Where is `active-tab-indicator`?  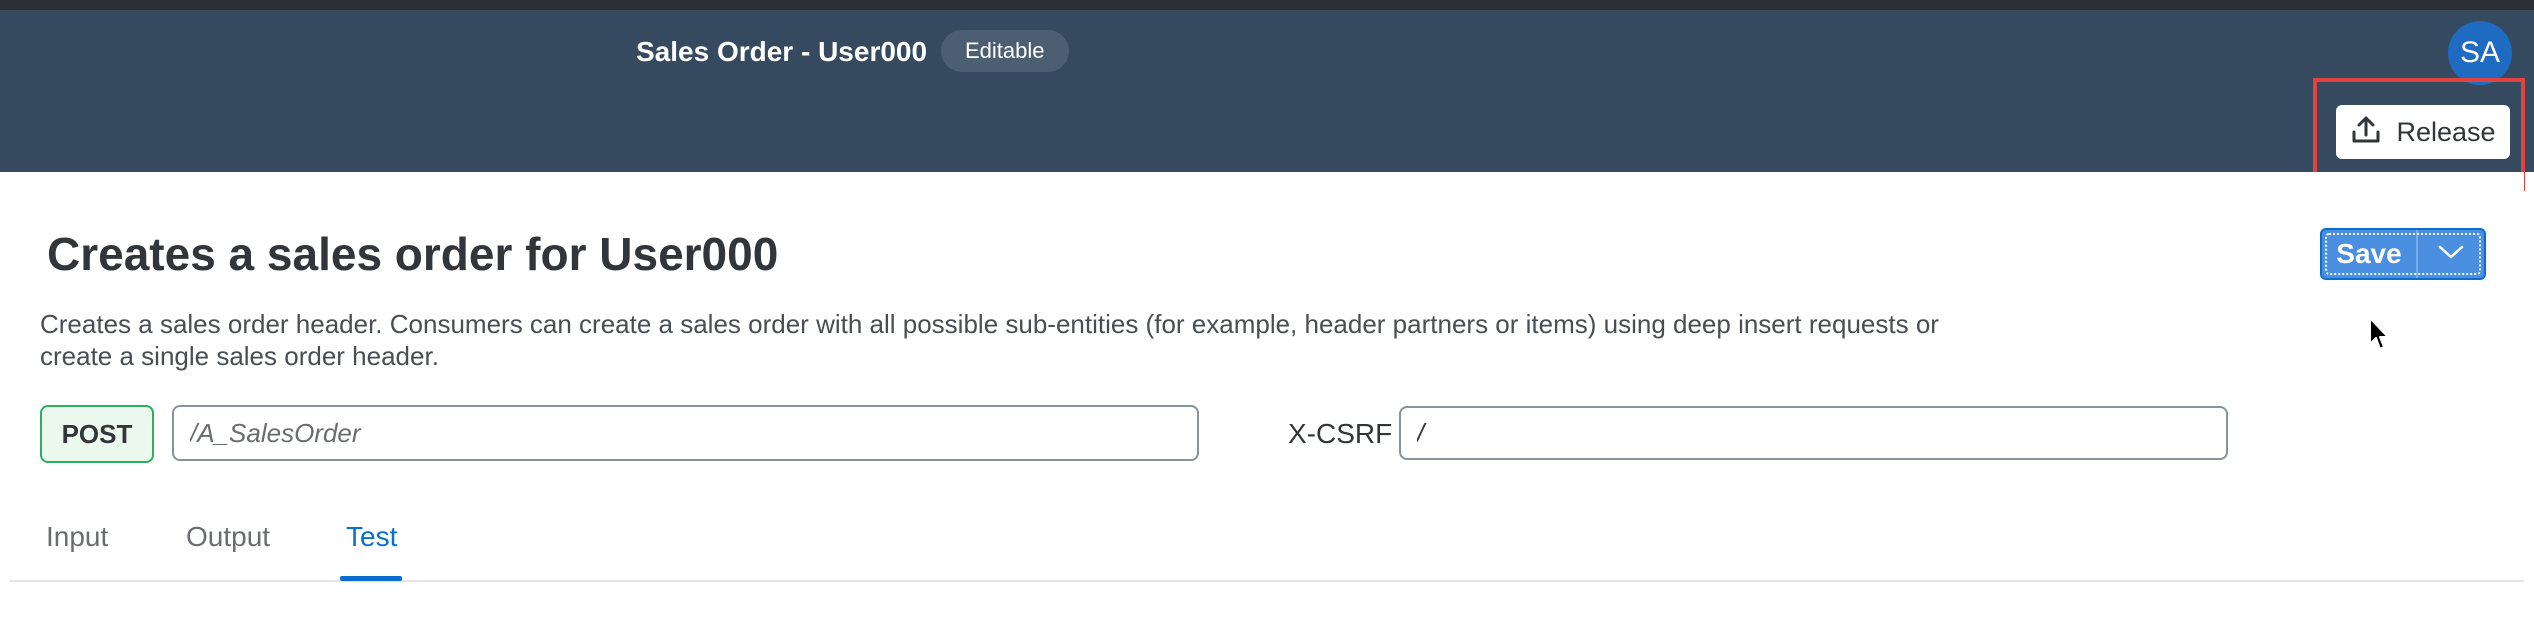
active-tab-indicator is located at coordinates (371, 578).